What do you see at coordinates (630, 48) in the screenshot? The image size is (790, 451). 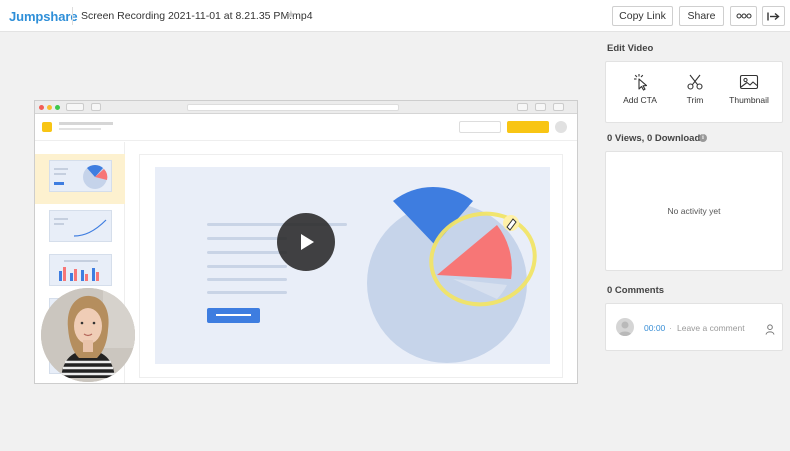 I see `edit-video-title: Edit Video` at bounding box center [630, 48].